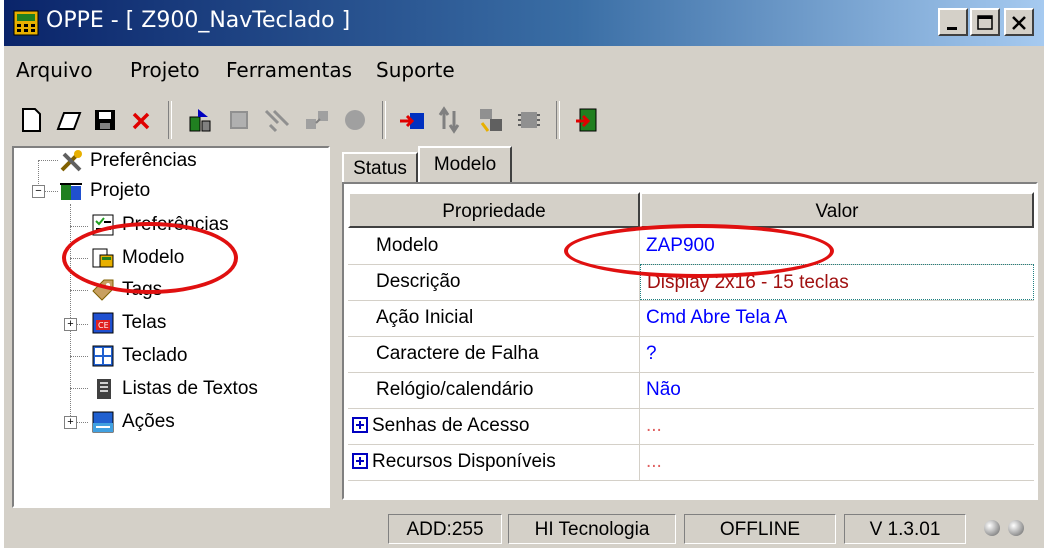  Describe the element at coordinates (524, 23) in the screenshot. I see `title-bar: OPPE - [ Z900_NavTeclado ]` at that location.